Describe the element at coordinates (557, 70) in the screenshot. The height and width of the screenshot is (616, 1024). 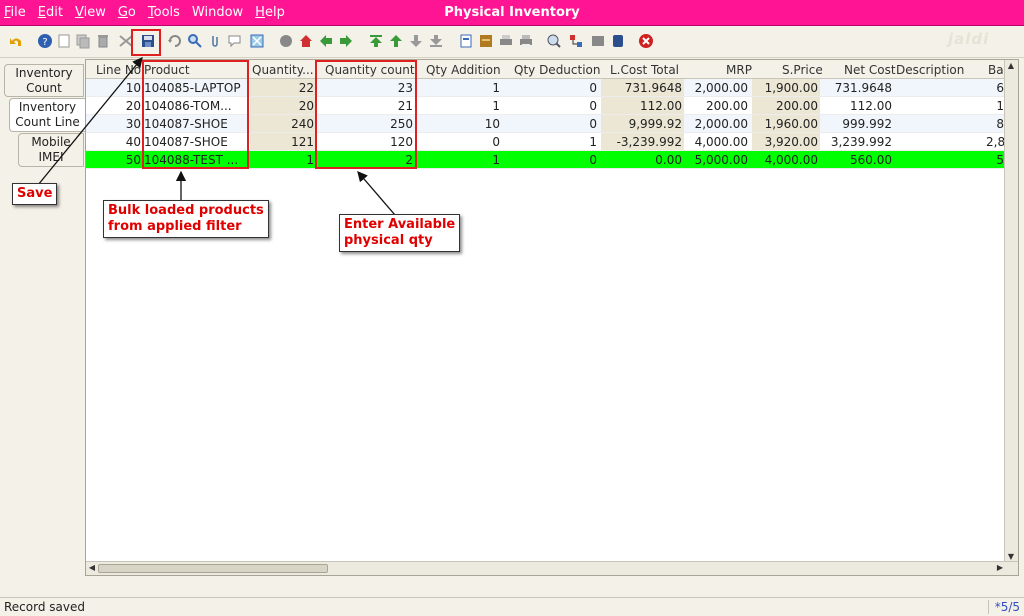
I see `col-qty-deduction-header: Qty Deduction` at that location.